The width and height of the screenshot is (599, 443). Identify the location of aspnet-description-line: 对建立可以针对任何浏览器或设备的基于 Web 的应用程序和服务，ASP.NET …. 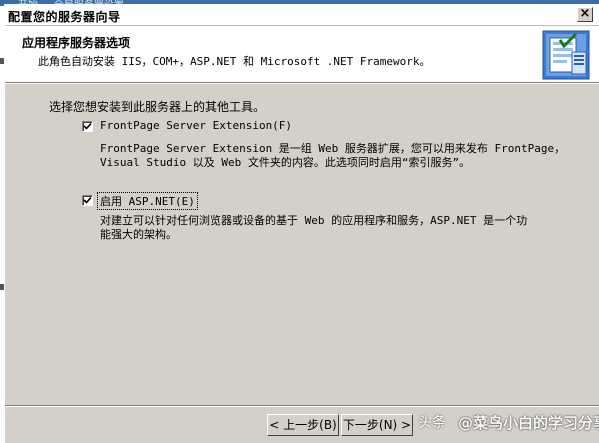
(314, 220).